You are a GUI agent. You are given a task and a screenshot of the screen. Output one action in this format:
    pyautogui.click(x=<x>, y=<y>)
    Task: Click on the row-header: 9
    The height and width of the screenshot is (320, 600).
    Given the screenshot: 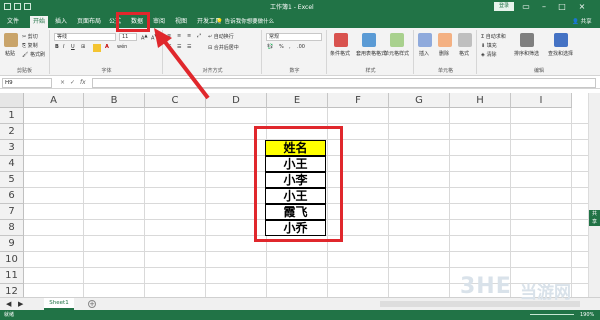 What is the action you would take?
    pyautogui.click(x=12, y=244)
    